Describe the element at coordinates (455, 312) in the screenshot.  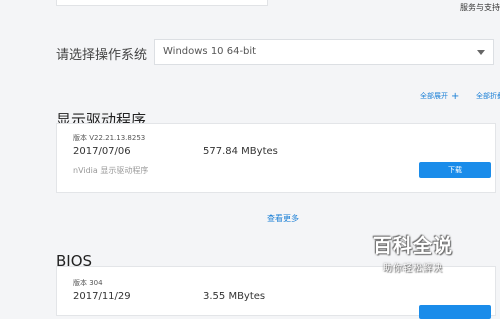
I see `bios-download-button` at that location.